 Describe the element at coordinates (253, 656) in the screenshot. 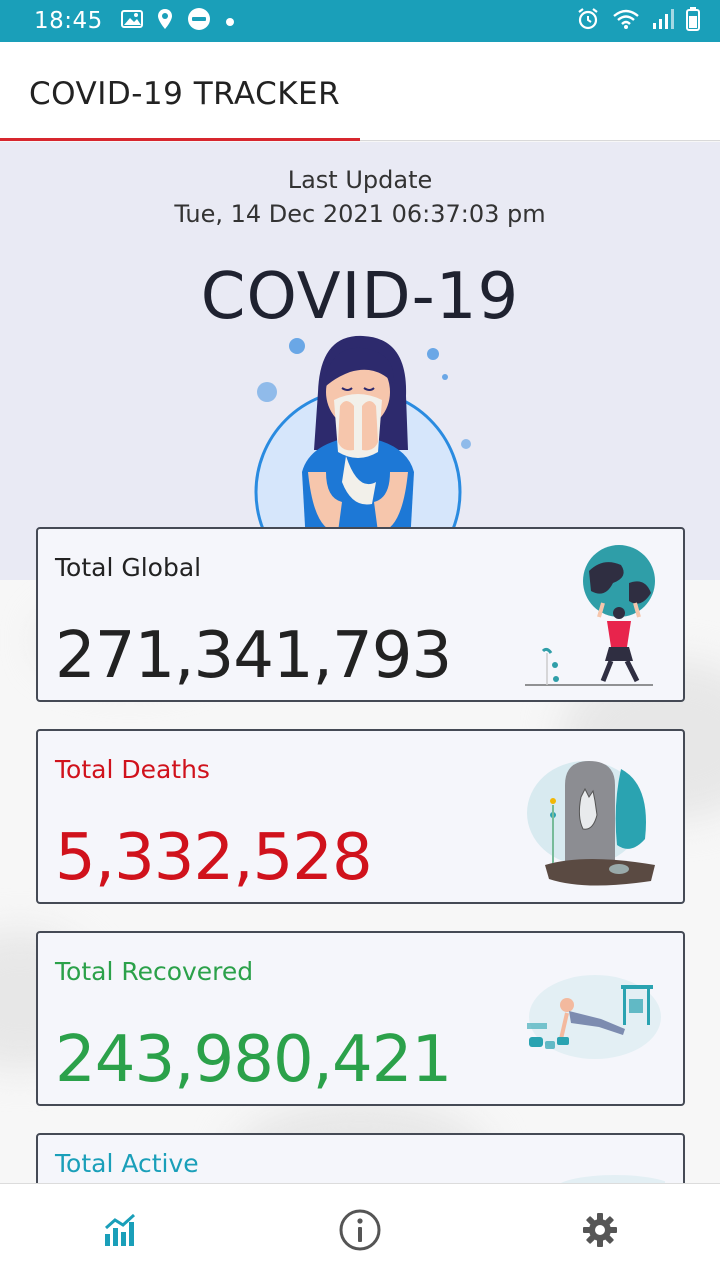

I see `card-value: 271,341,793` at that location.